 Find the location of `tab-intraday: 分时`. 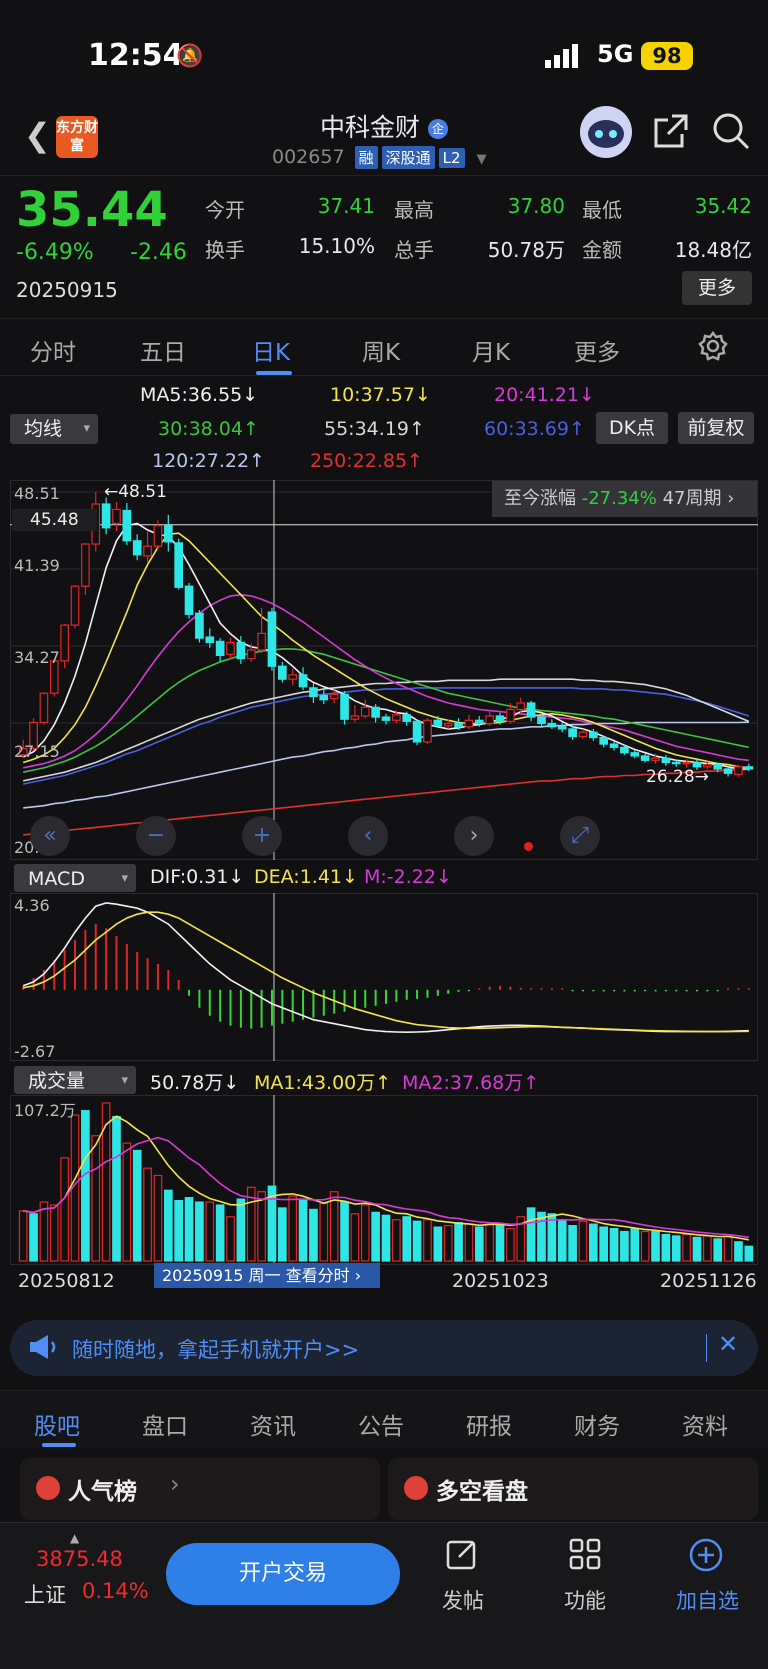

tab-intraday: 分时 is located at coordinates (53, 350).